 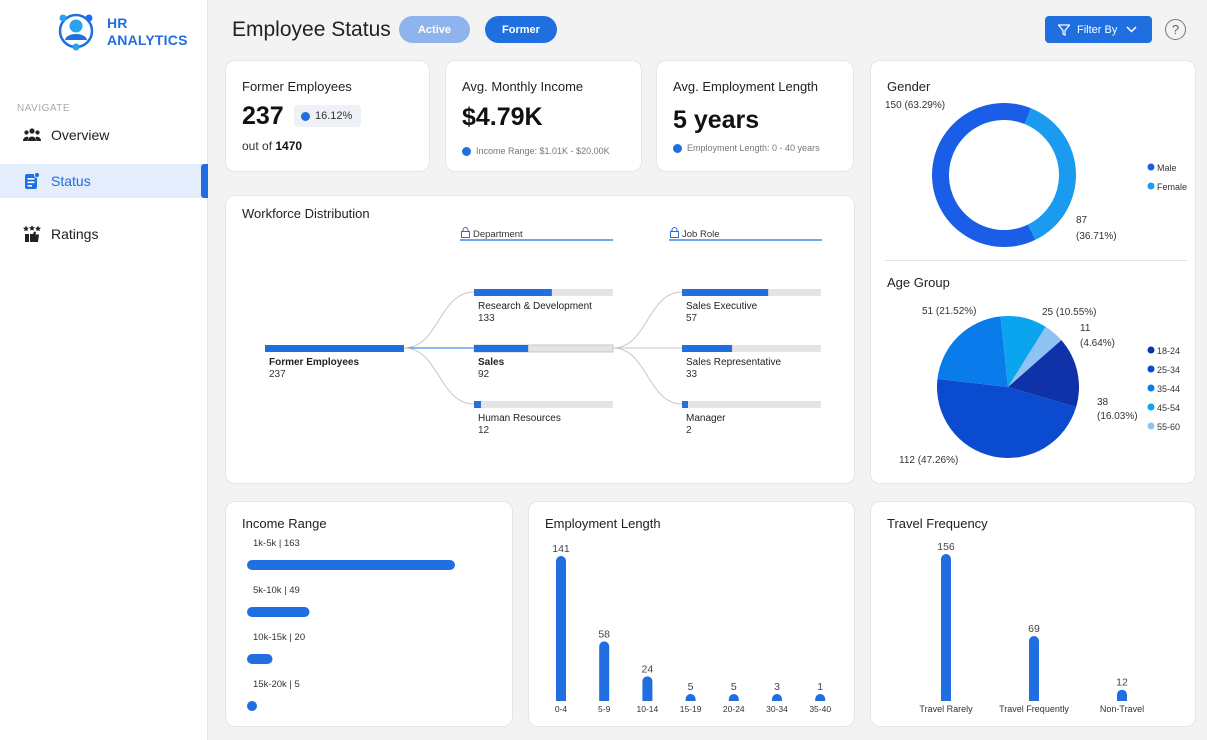 I want to click on kpi-length-note-text: Employment Length: 0 - 40 years, so click(x=753, y=148).